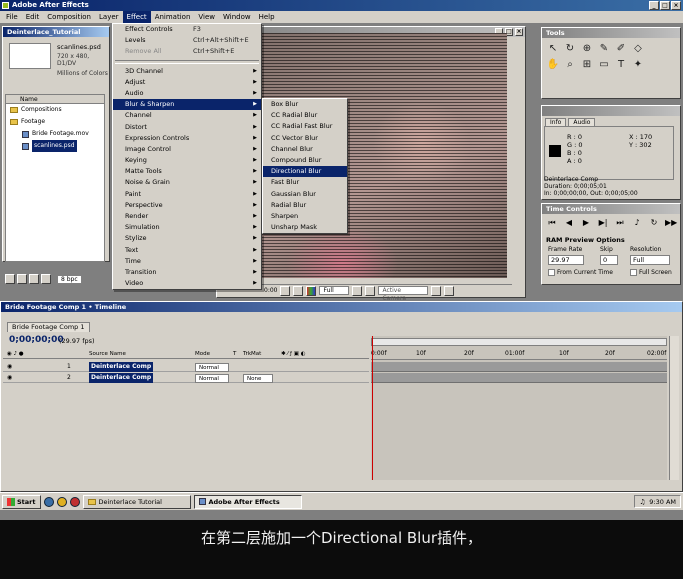 This screenshot has width=683, height=579. What do you see at coordinates (55, 99) in the screenshot?
I see `name-column-header: Name` at bounding box center [55, 99].